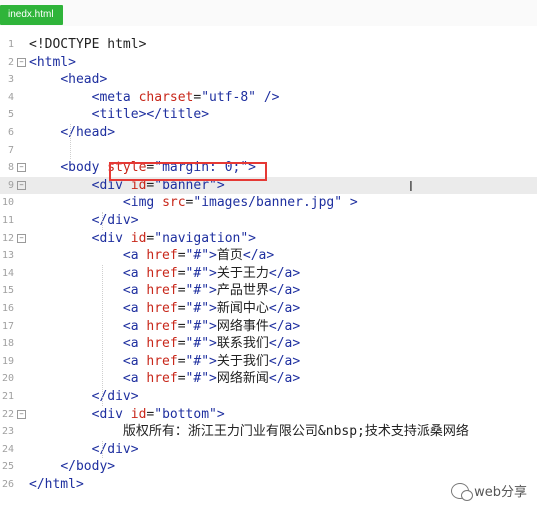 Image resolution: width=537 pixels, height=514 pixels. I want to click on code-line: 6 </head>, so click(268, 133).